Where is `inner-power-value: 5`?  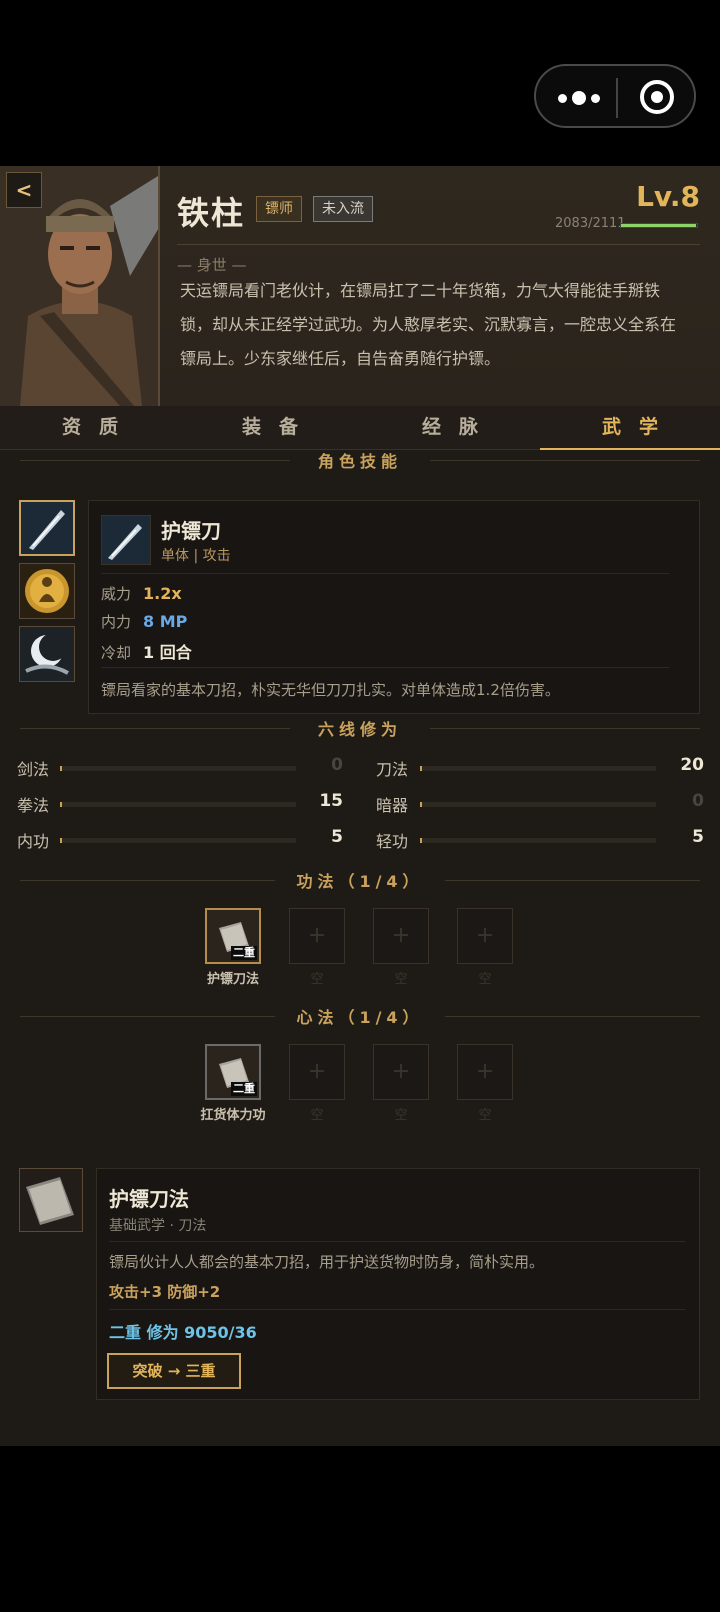
inner-power-value: 5 is located at coordinates (337, 837).